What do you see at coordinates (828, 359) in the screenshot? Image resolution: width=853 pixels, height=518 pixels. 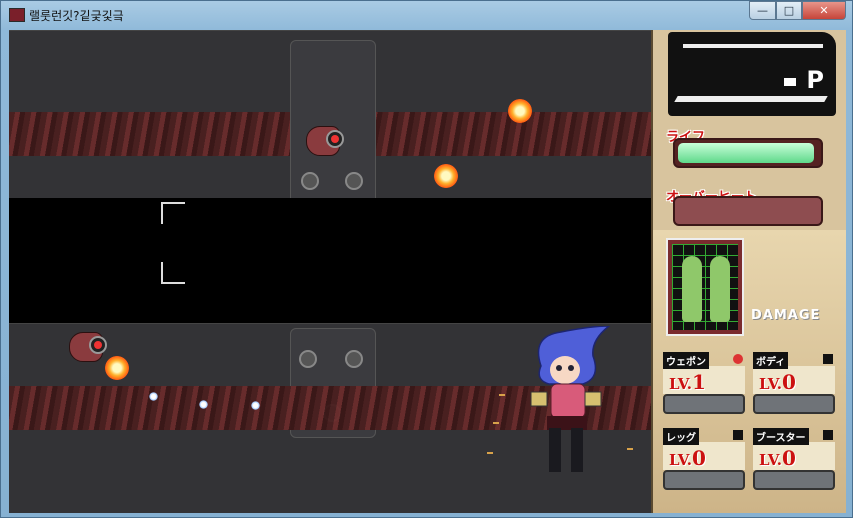 I see `body-indicator-icon` at bounding box center [828, 359].